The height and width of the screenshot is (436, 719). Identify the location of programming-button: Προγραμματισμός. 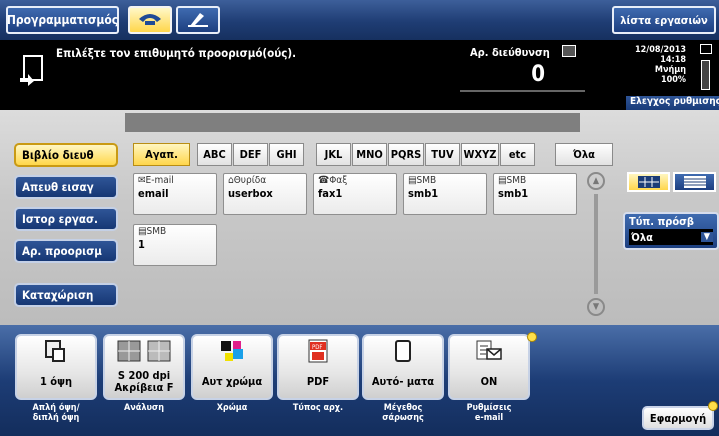
(62, 20).